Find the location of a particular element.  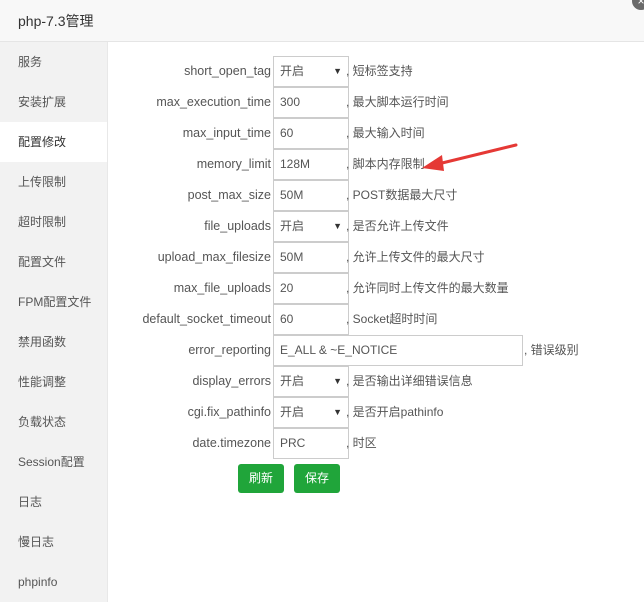

config-row: max_execution_time 300 , 最大脚本运行时间 is located at coordinates (376, 102).